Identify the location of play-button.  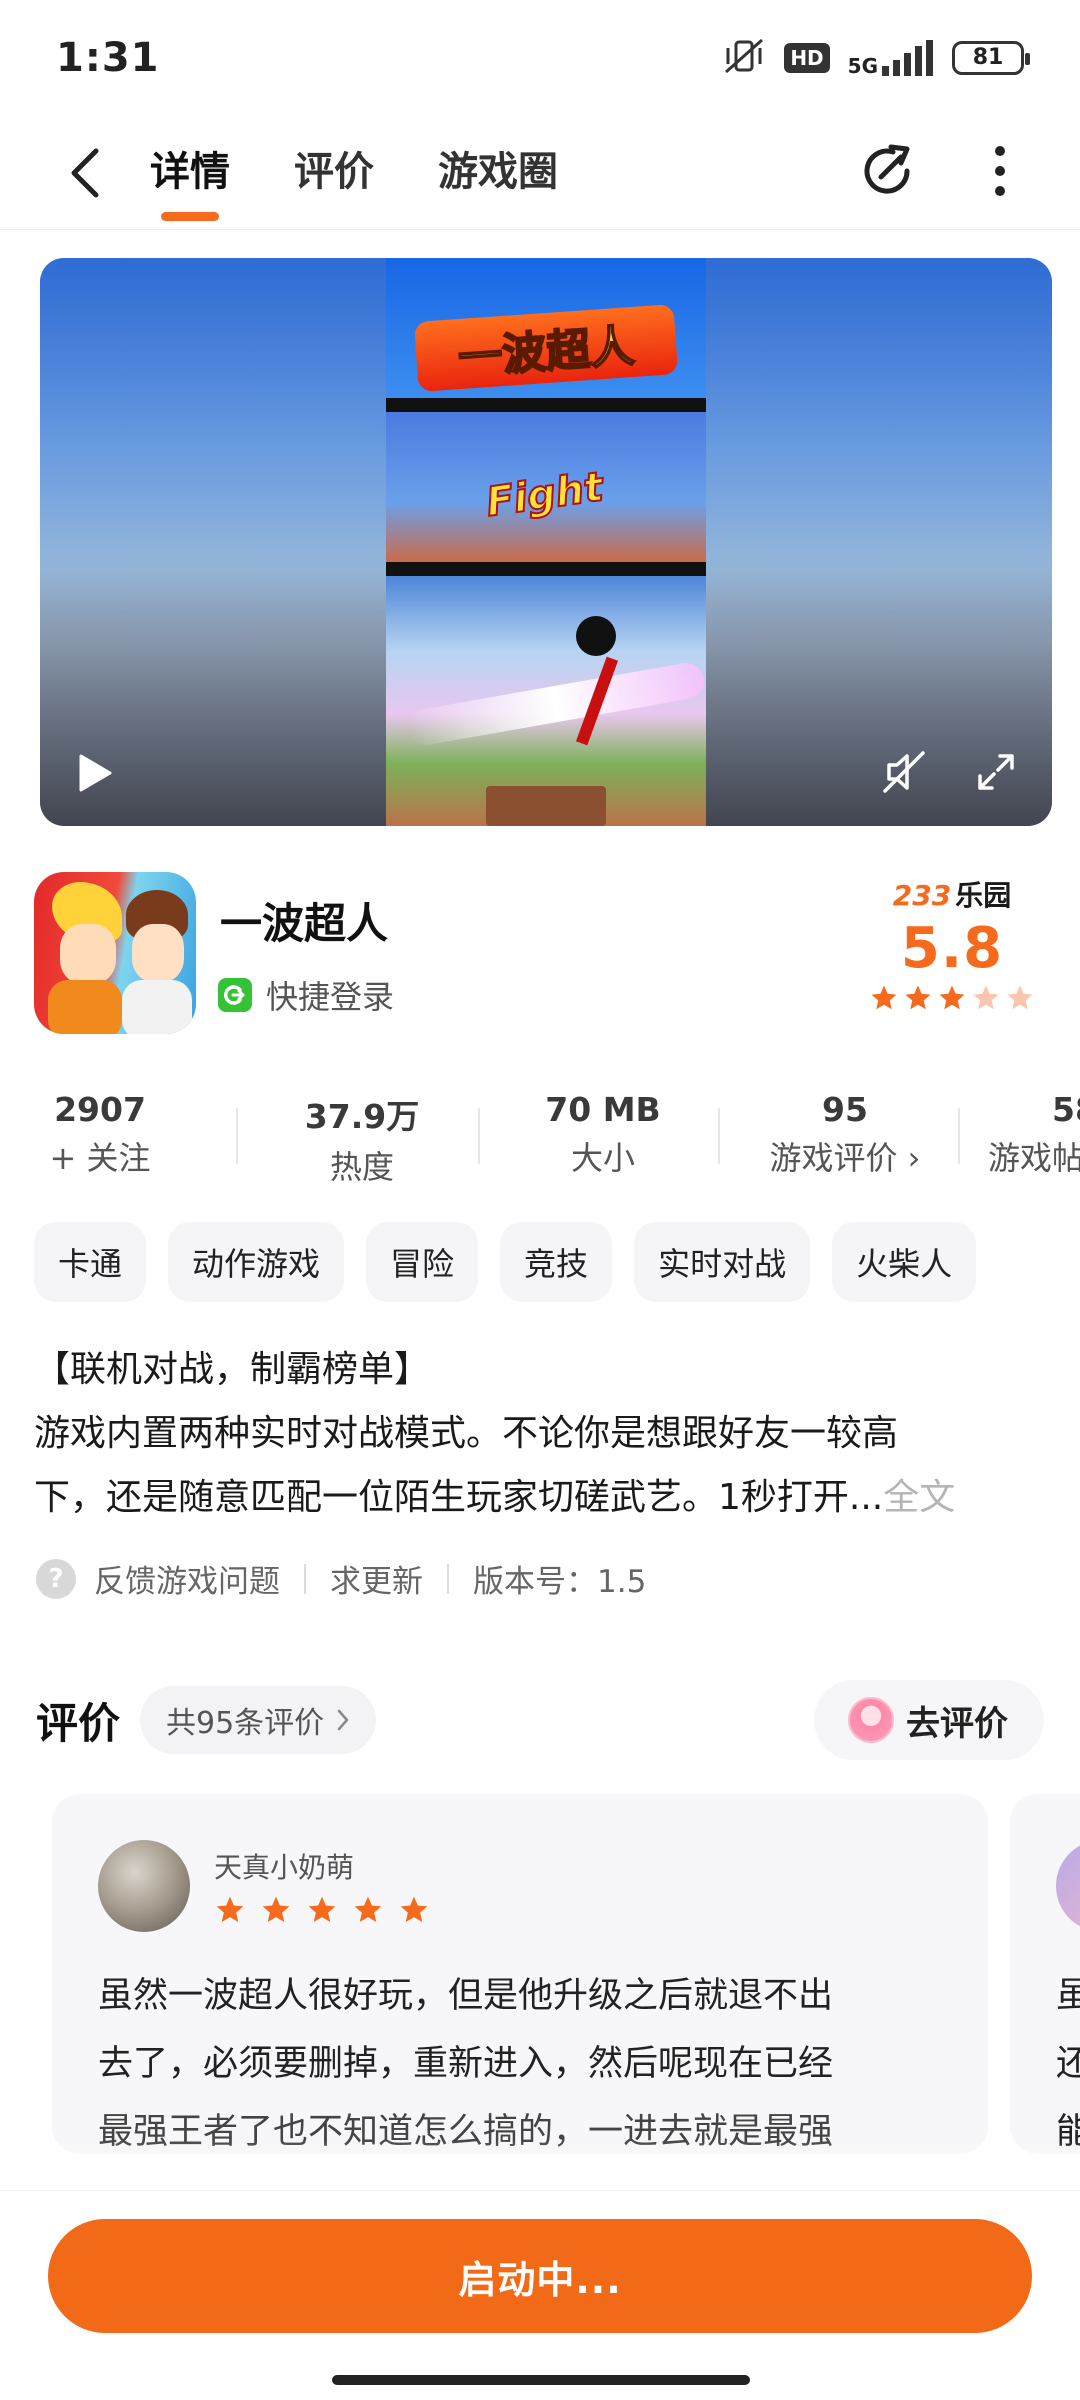
(95, 773).